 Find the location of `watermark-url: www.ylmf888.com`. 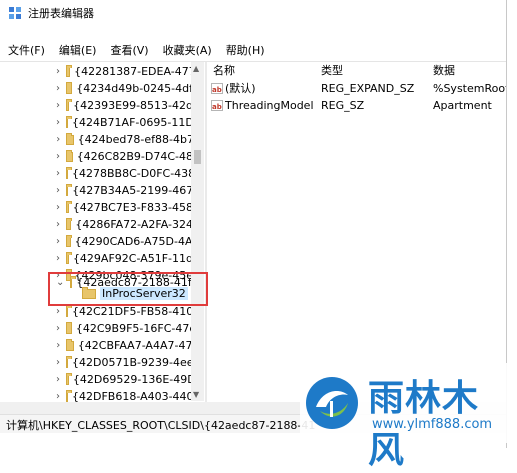

watermark-url: www.ylmf888.com is located at coordinates (432, 424).